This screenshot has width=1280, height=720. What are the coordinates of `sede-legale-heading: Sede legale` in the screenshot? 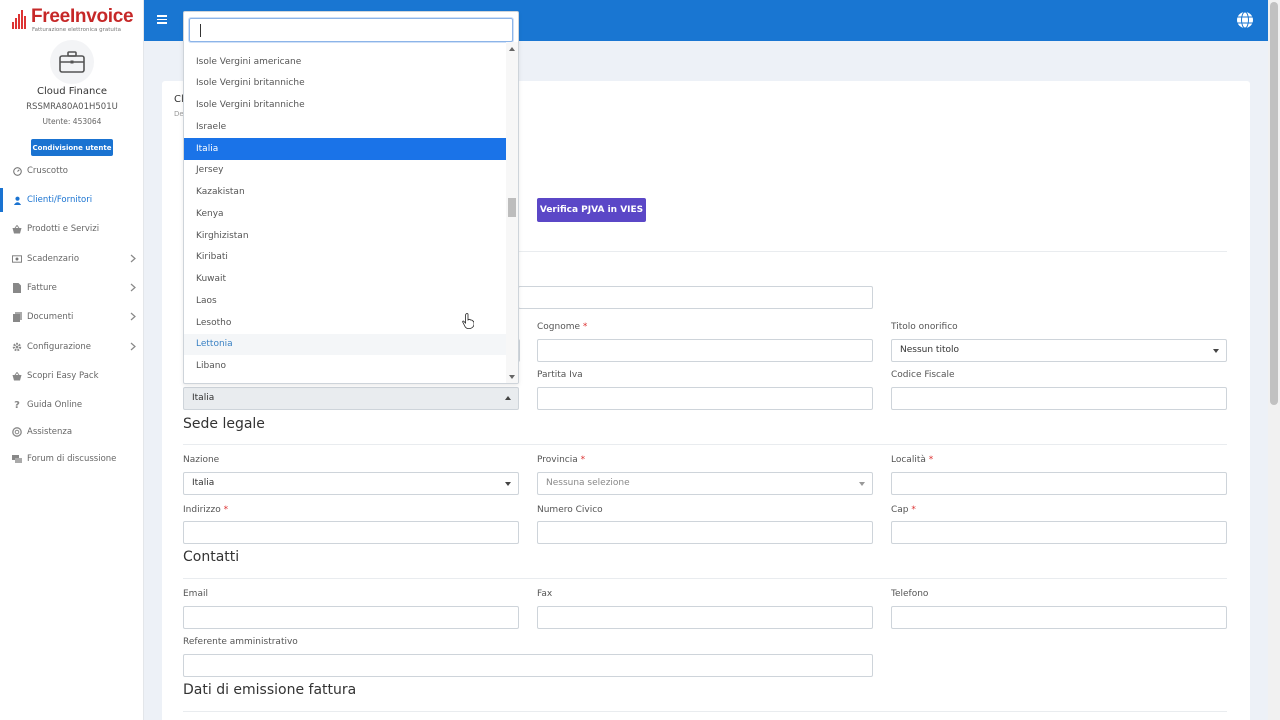 It's located at (224, 424).